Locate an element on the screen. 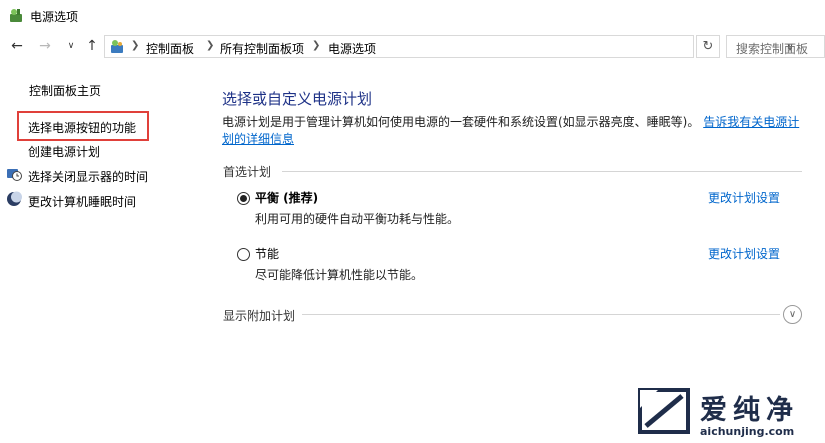 This screenshot has width=825, height=443. watermark-url: aichunjing.com is located at coordinates (747, 431).